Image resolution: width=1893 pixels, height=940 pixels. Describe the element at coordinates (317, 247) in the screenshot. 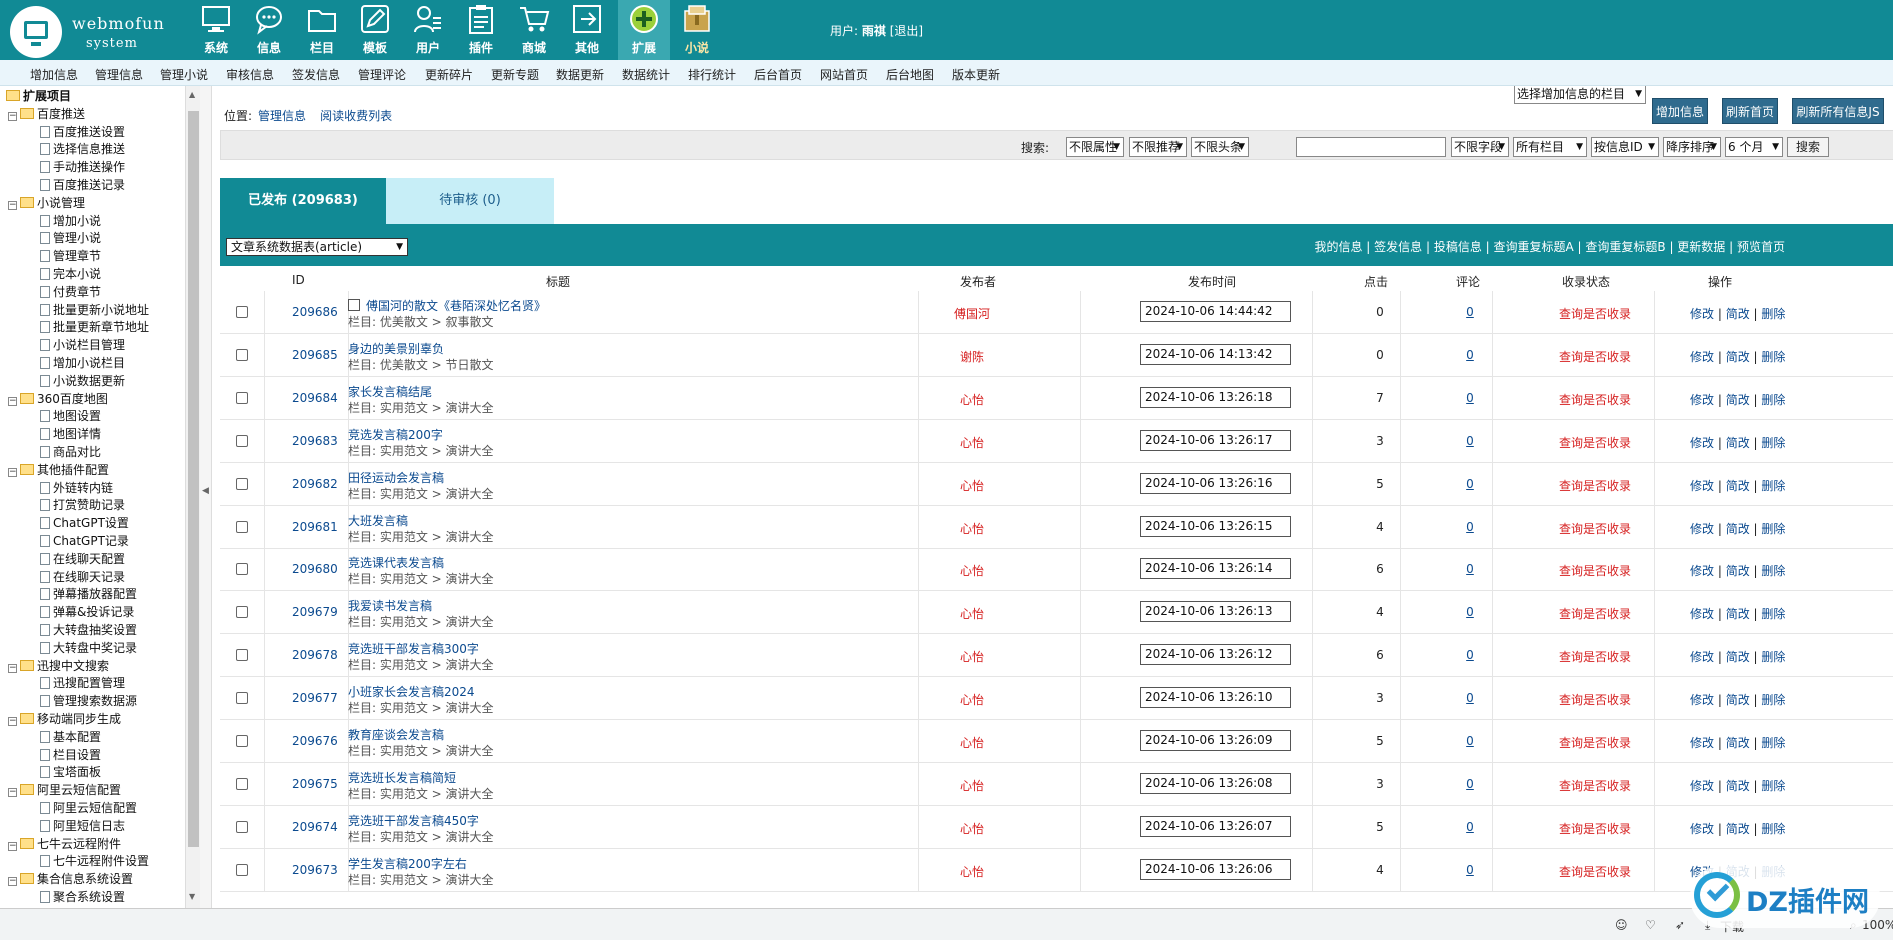

I see `table-select: 文章系统数据表(article) ▼` at that location.